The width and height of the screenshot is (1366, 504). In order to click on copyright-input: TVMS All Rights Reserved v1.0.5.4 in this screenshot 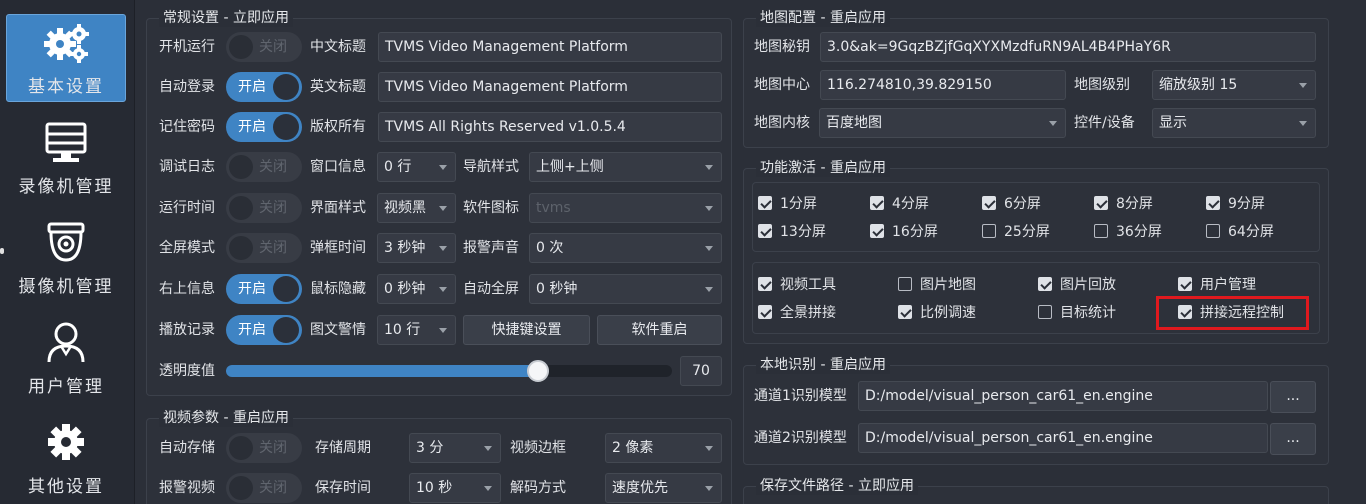, I will do `click(550, 127)`.